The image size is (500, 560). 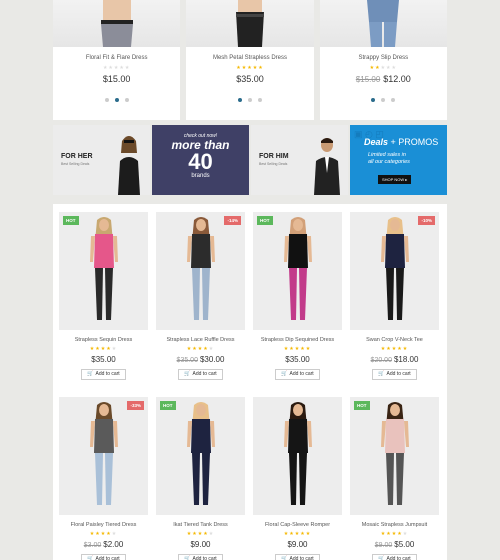 I want to click on product-name: Mesh Petal Strapless Dress, so click(x=249, y=58).